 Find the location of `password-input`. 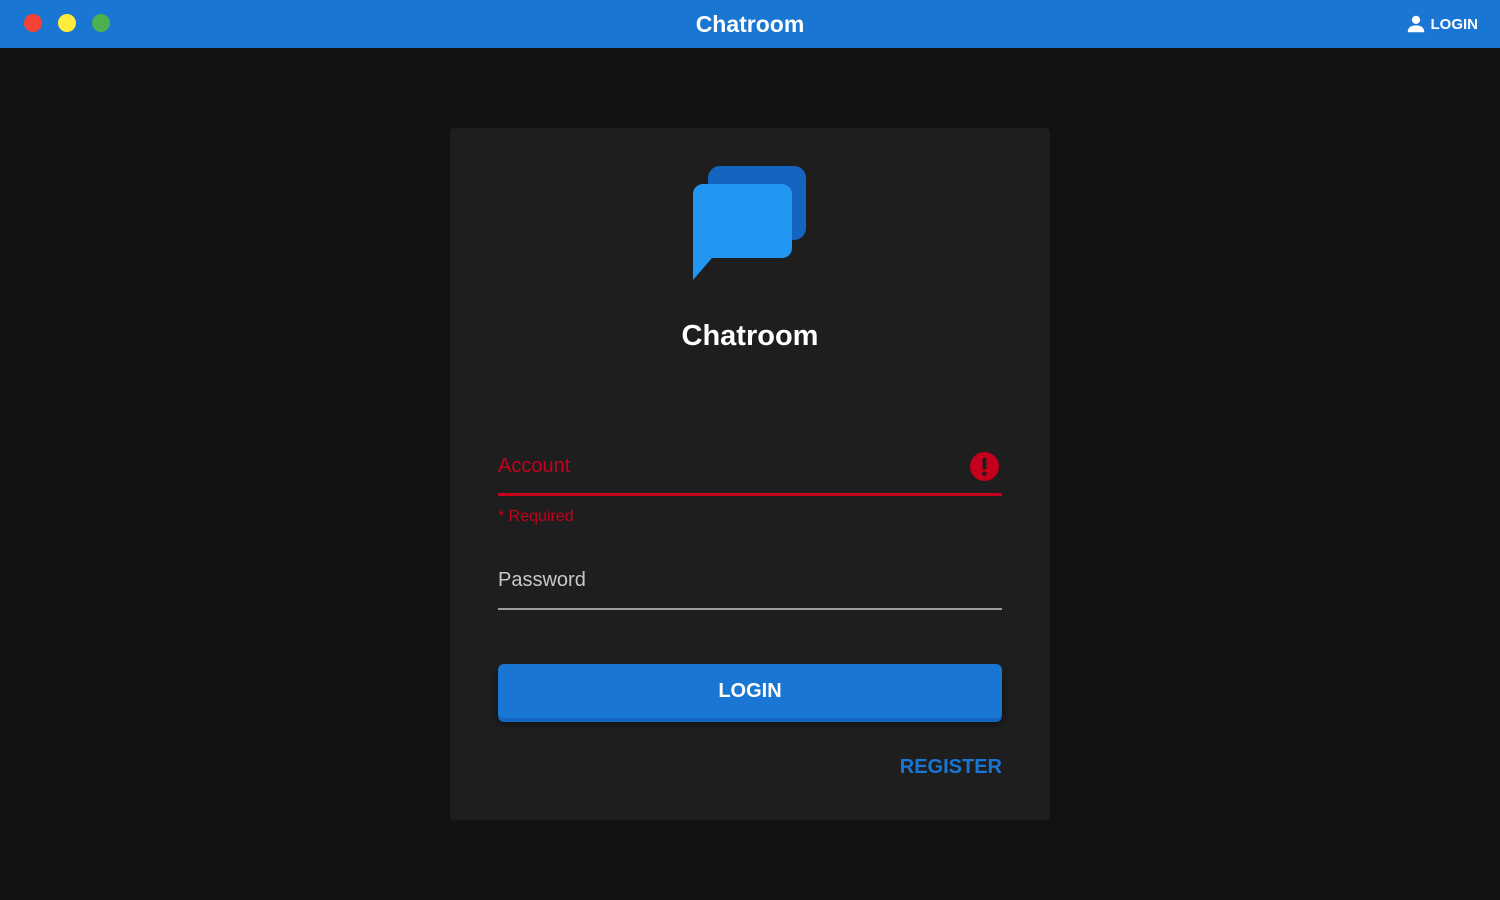

password-input is located at coordinates (728, 580).